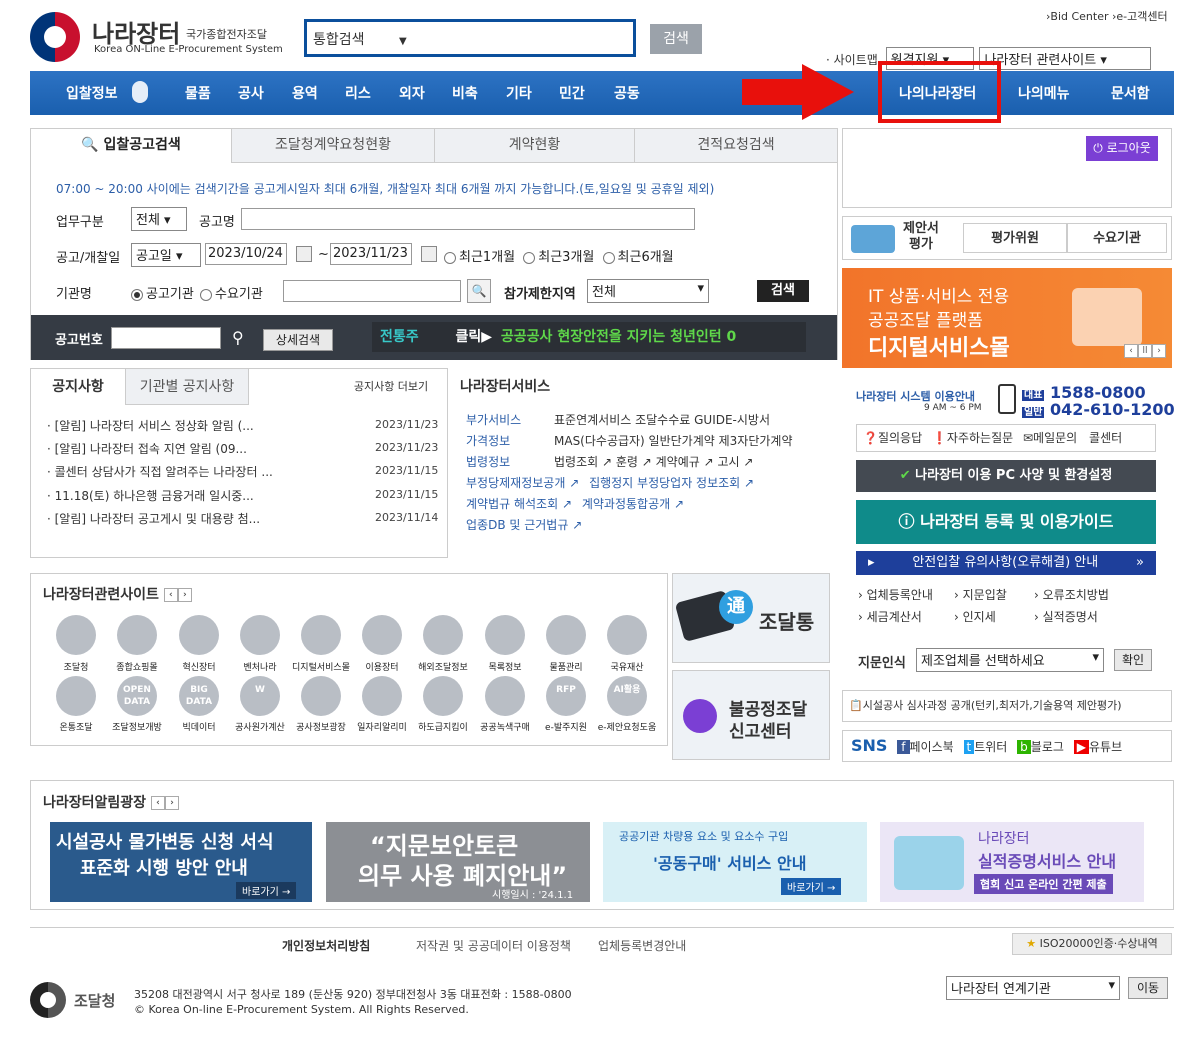  What do you see at coordinates (443, 726) in the screenshot?
I see `related-site-label: 하도급지킴이` at bounding box center [443, 726].